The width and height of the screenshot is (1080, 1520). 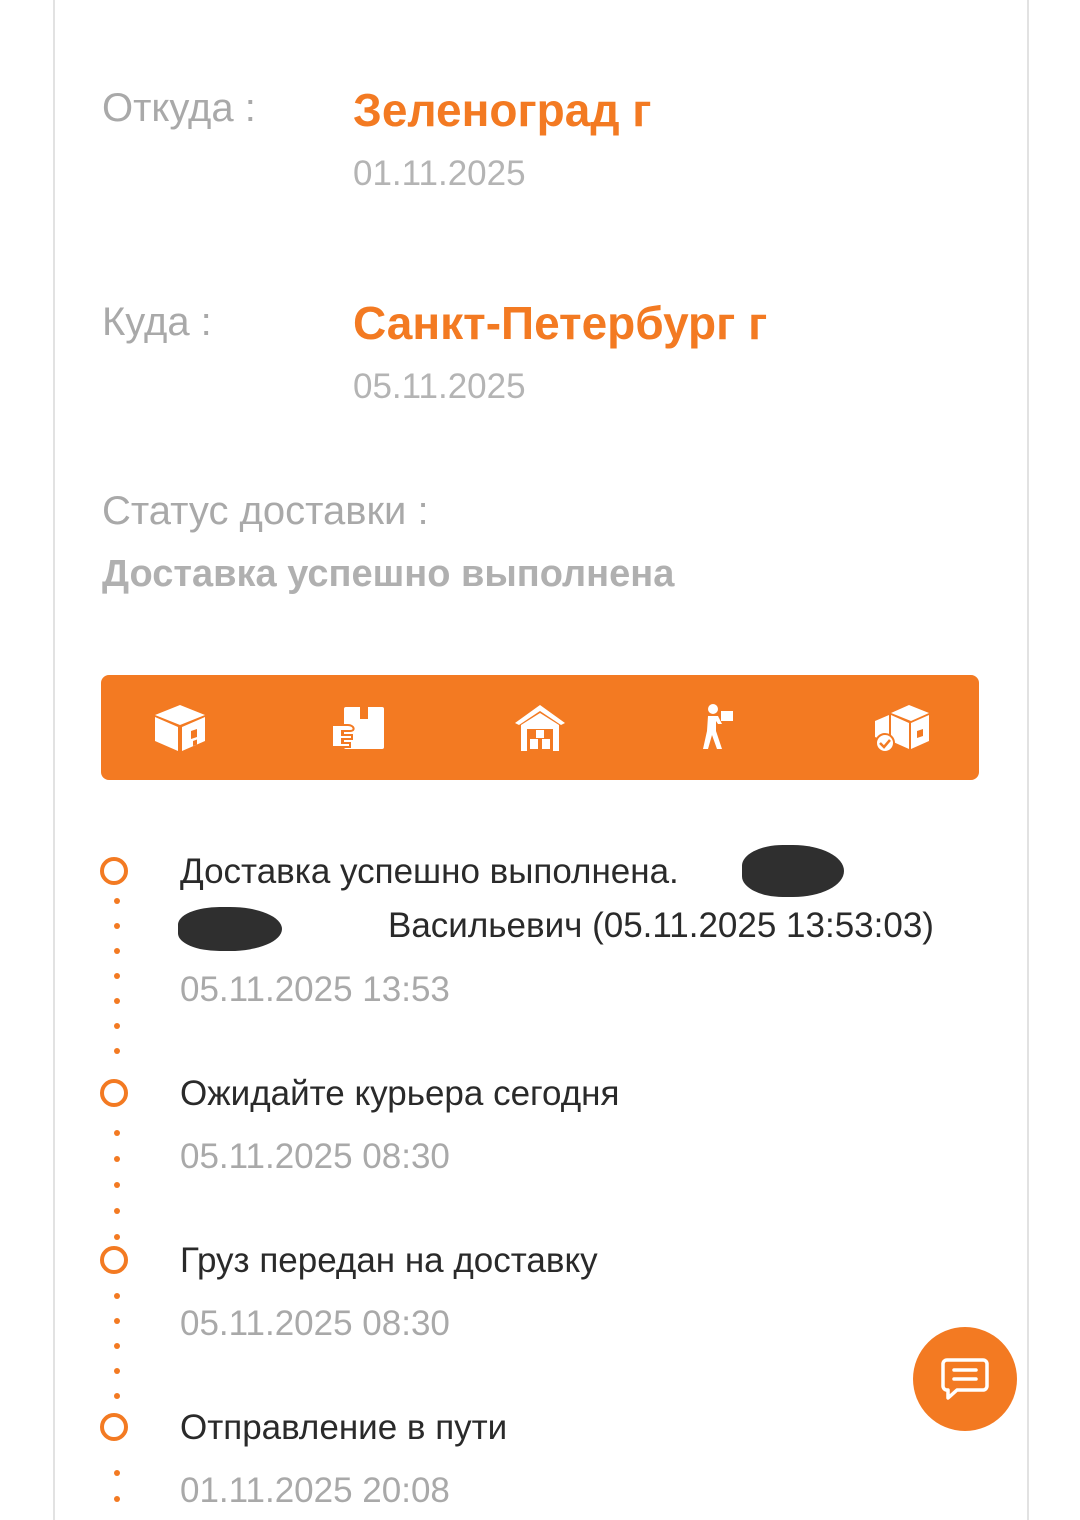 What do you see at coordinates (389, 1260) in the screenshot?
I see `event-title: Груз передан на доставку` at bounding box center [389, 1260].